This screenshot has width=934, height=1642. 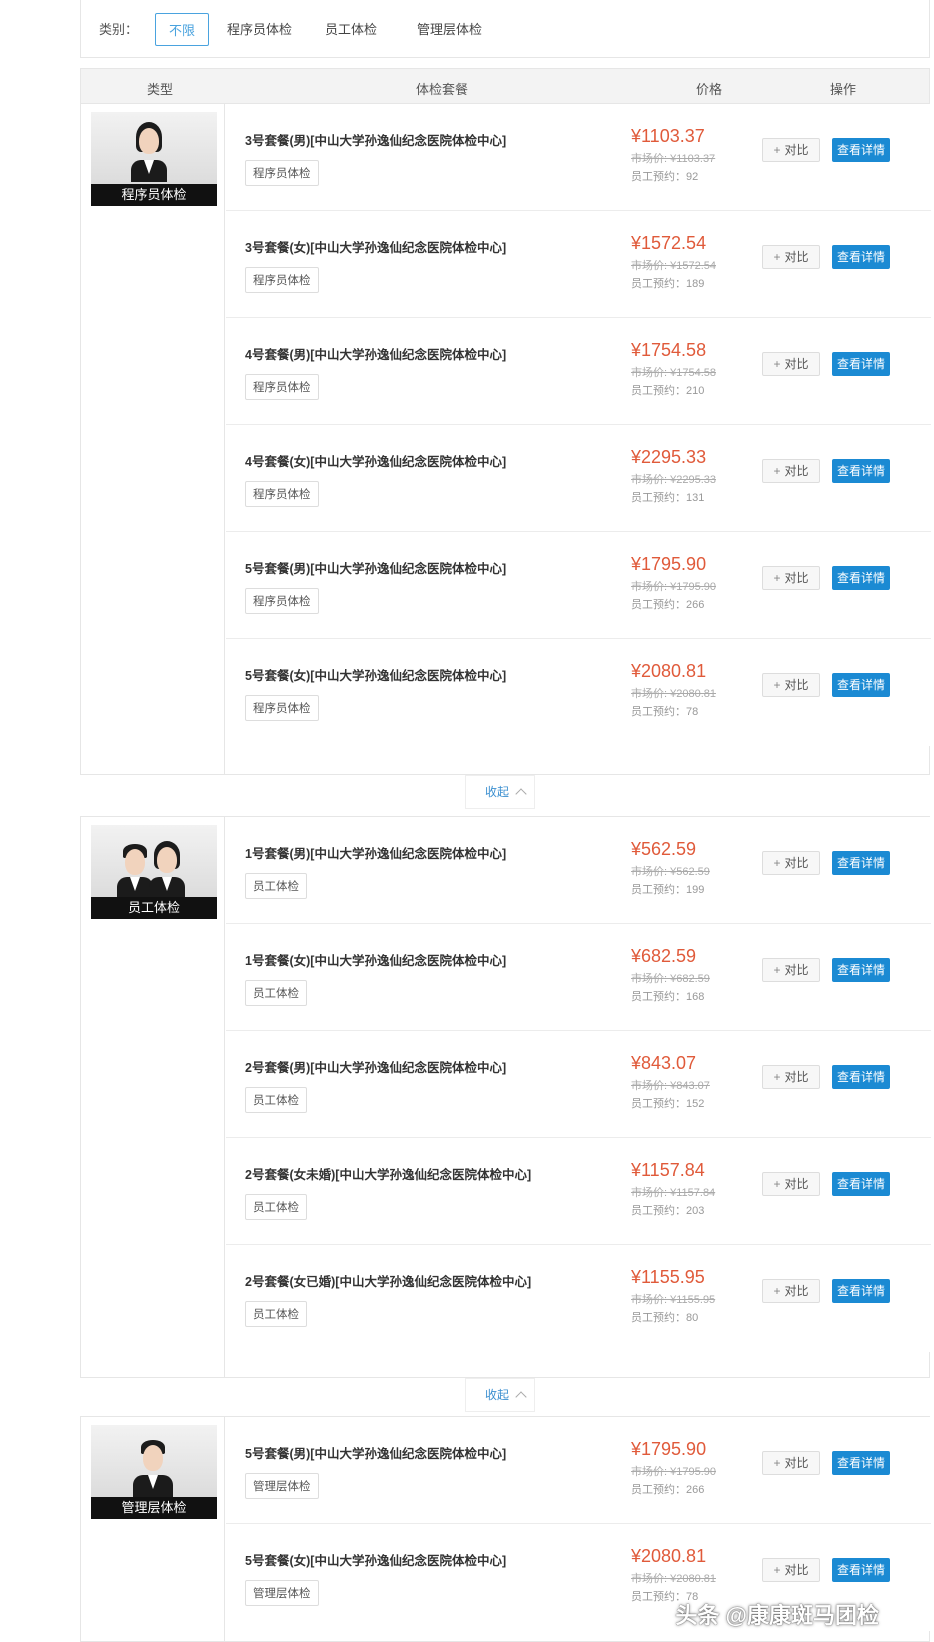 I want to click on price: ¥562.59, so click(x=664, y=849).